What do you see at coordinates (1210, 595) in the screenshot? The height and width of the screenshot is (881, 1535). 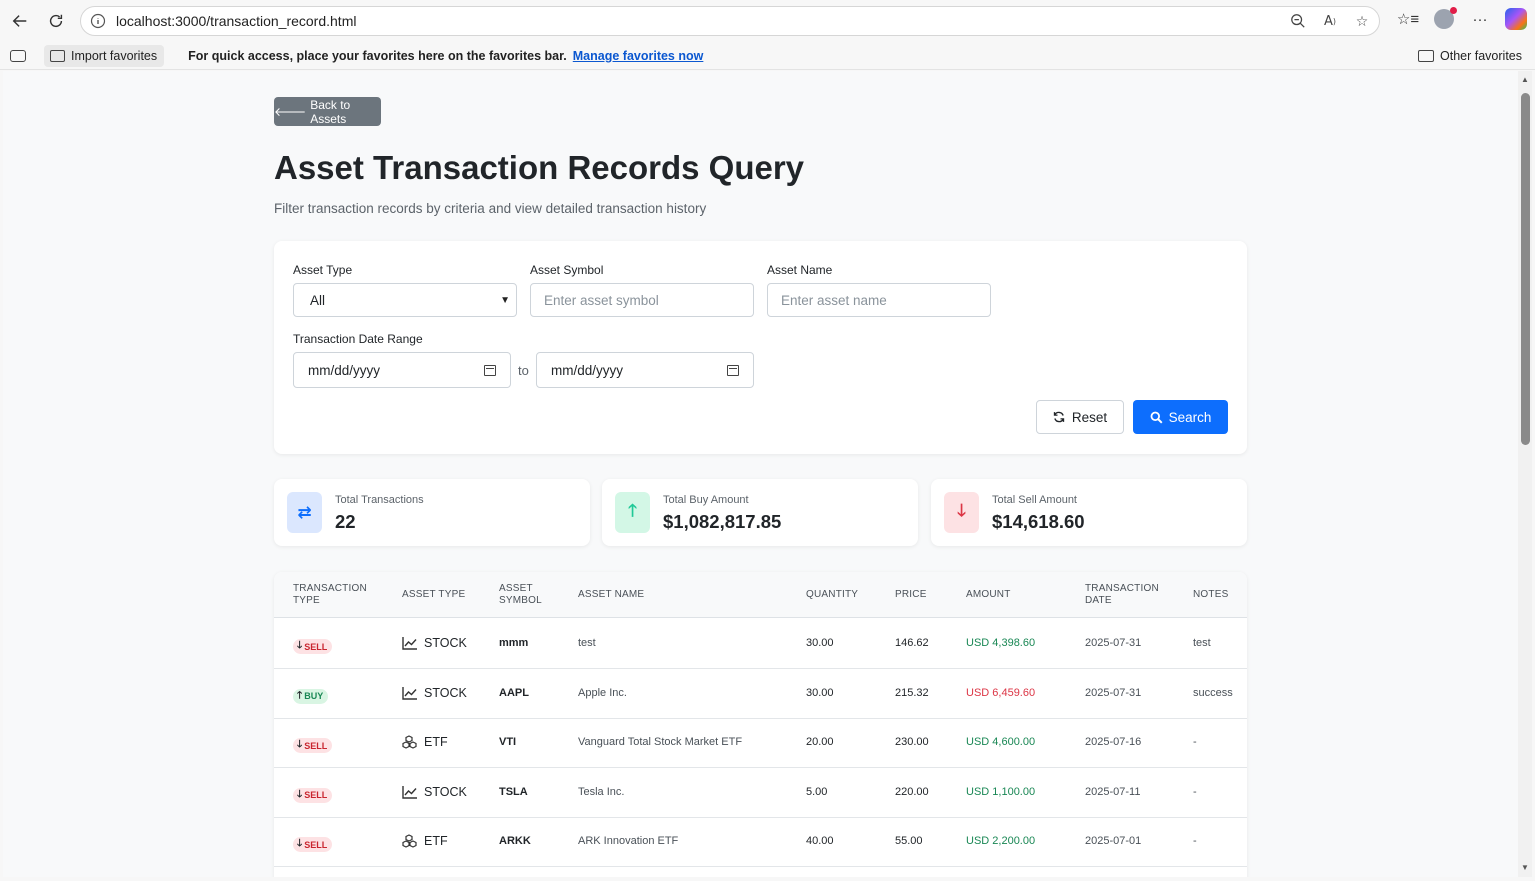 I see `column-header: NOTES` at bounding box center [1210, 595].